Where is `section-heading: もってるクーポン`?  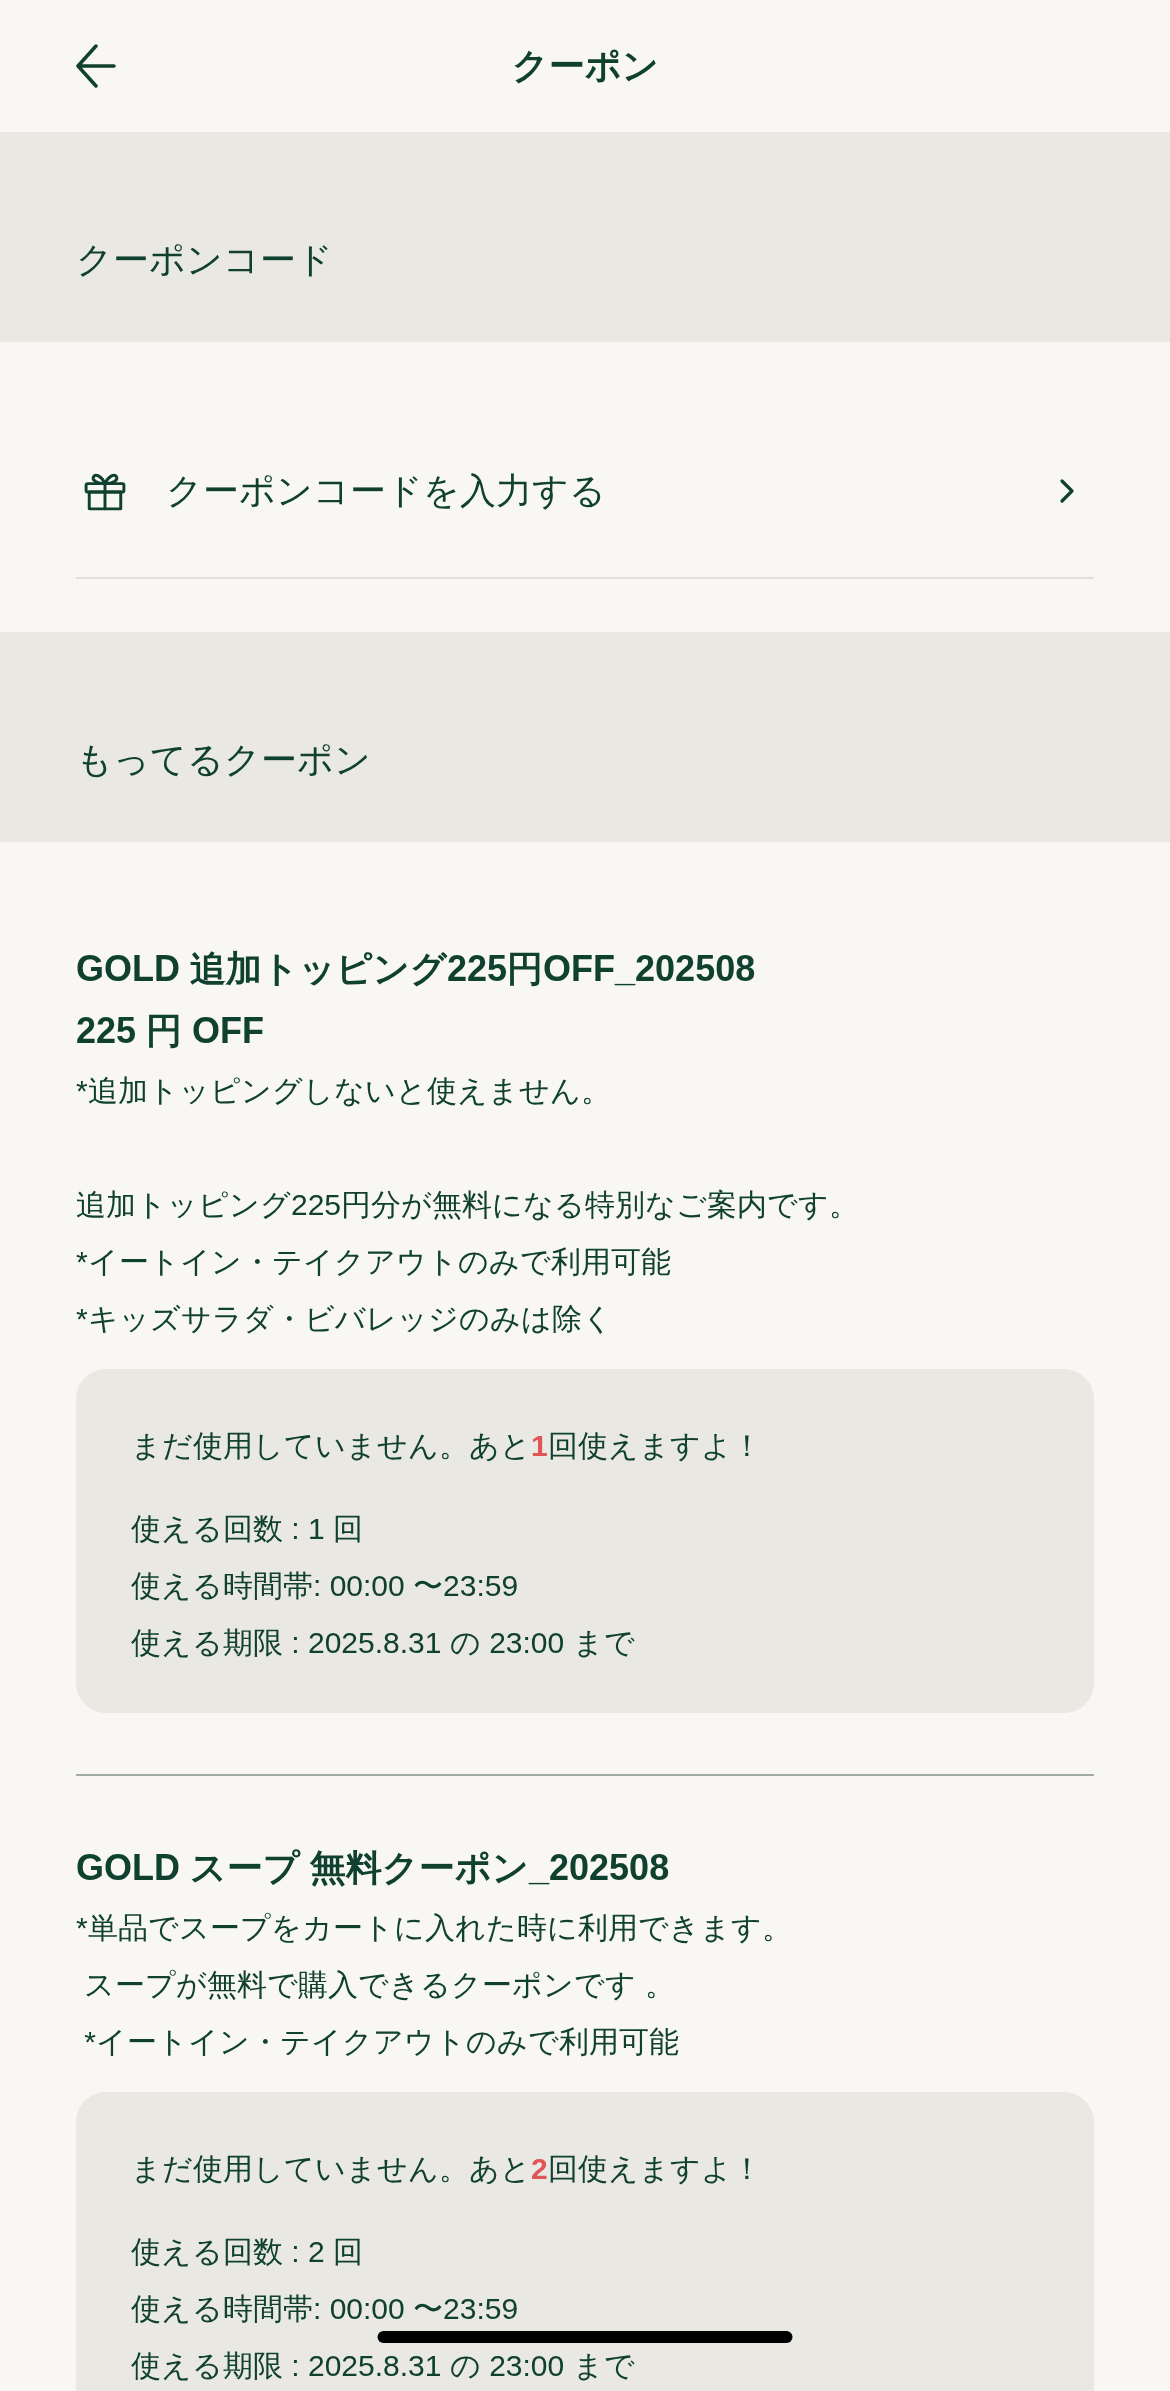
section-heading: もってるクーポン is located at coordinates (223, 760).